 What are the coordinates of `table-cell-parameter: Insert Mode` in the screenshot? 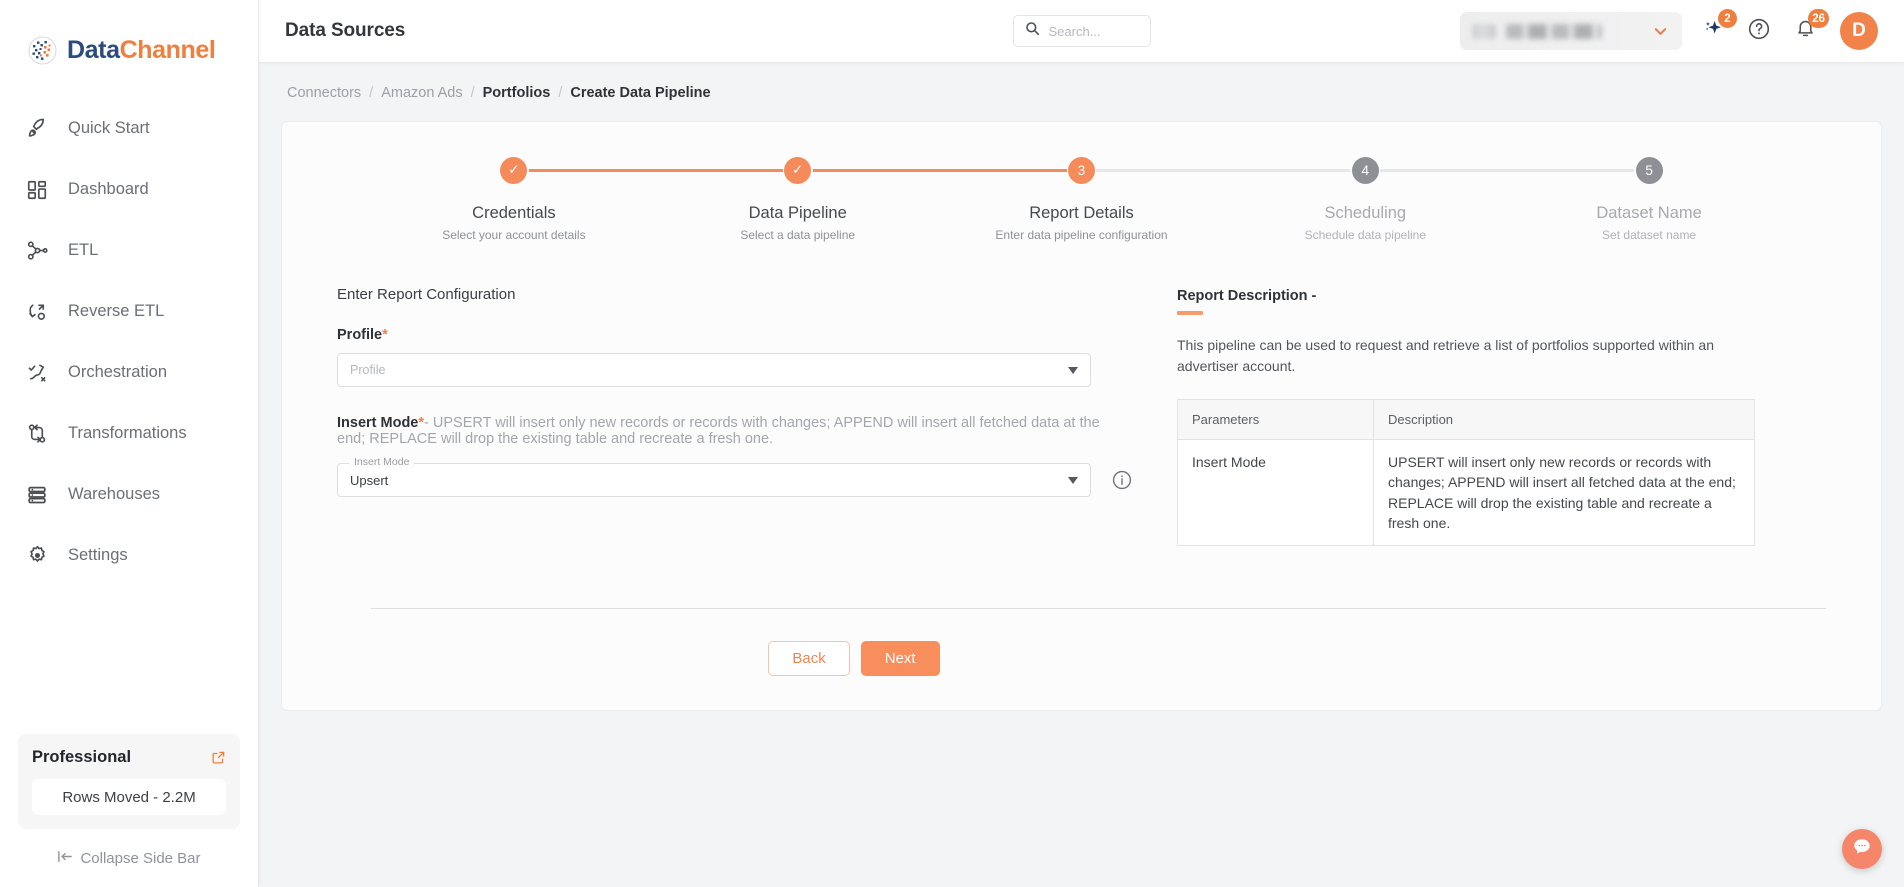 It's located at (1275, 492).